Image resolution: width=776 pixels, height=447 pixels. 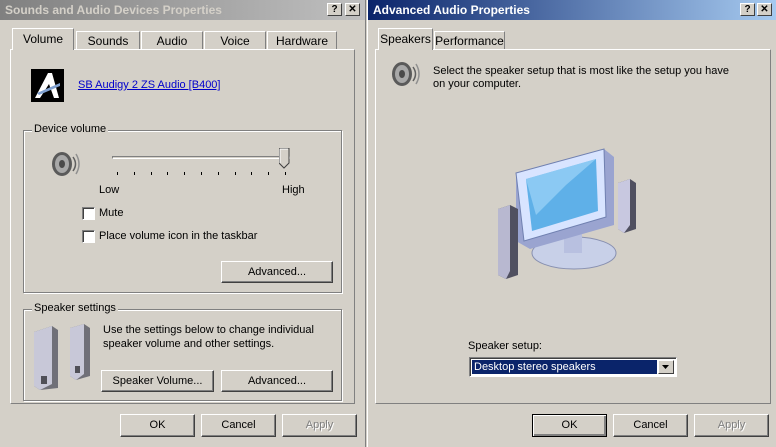 What do you see at coordinates (43, 39) in the screenshot?
I see `tab-volume: Volume` at bounding box center [43, 39].